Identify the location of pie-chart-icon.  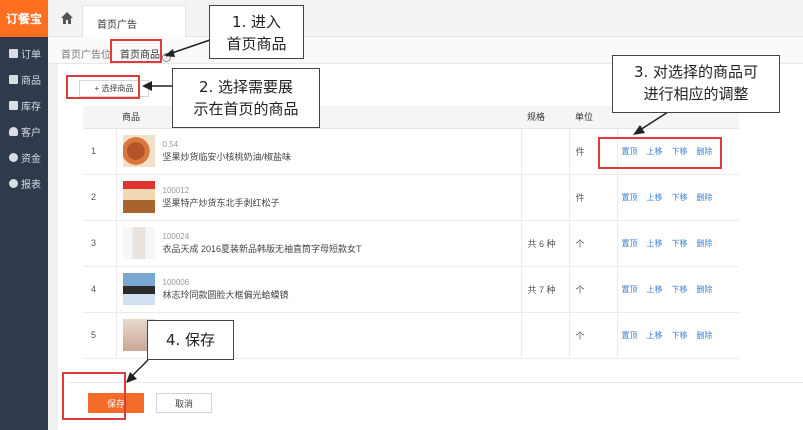
(13, 183).